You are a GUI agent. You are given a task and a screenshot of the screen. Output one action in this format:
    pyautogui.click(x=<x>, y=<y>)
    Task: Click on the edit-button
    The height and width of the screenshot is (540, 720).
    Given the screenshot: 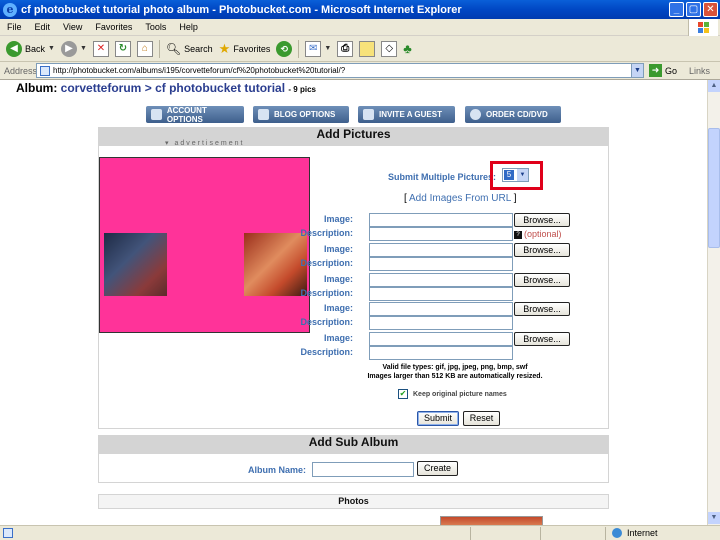 What is the action you would take?
    pyautogui.click(x=367, y=48)
    